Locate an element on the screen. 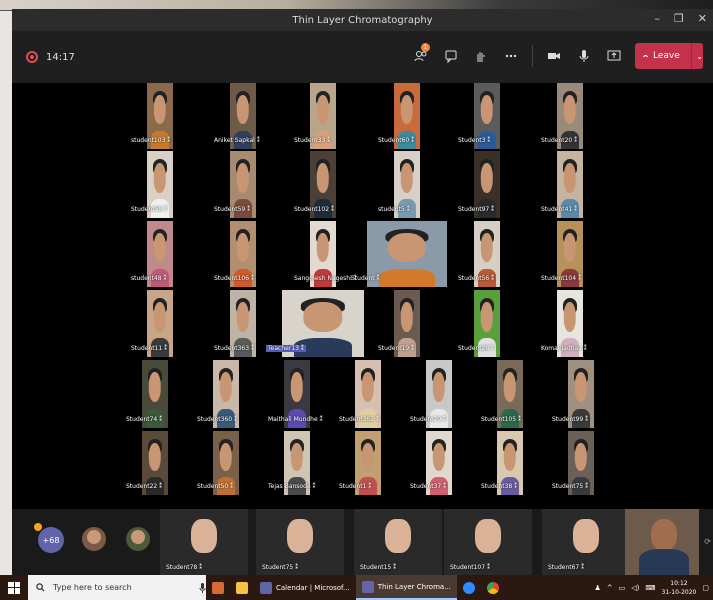 This screenshot has width=713, height=600. participant-name: Student41 ⁑ is located at coordinates (559, 209).